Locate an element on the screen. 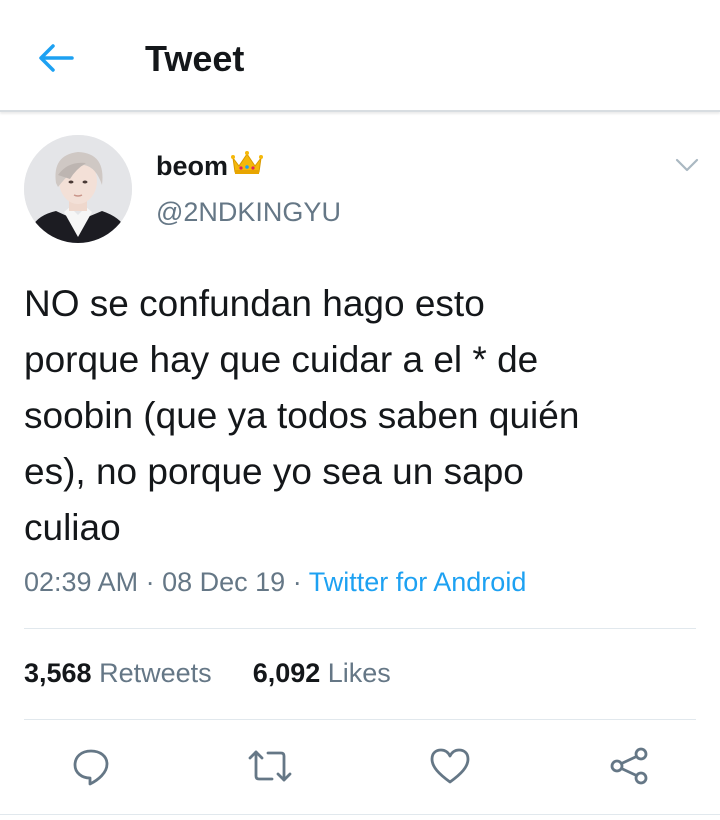 Image resolution: width=720 pixels, height=820 pixels. tweet-stats: 3,568 Retweets 6,092 Likes is located at coordinates (207, 673).